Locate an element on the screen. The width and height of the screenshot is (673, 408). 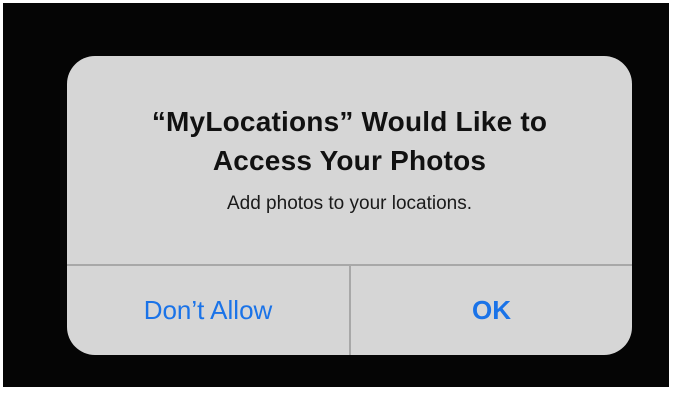
alert-title-line-1: “MyLocations” Would Like to is located at coordinates (349, 121).